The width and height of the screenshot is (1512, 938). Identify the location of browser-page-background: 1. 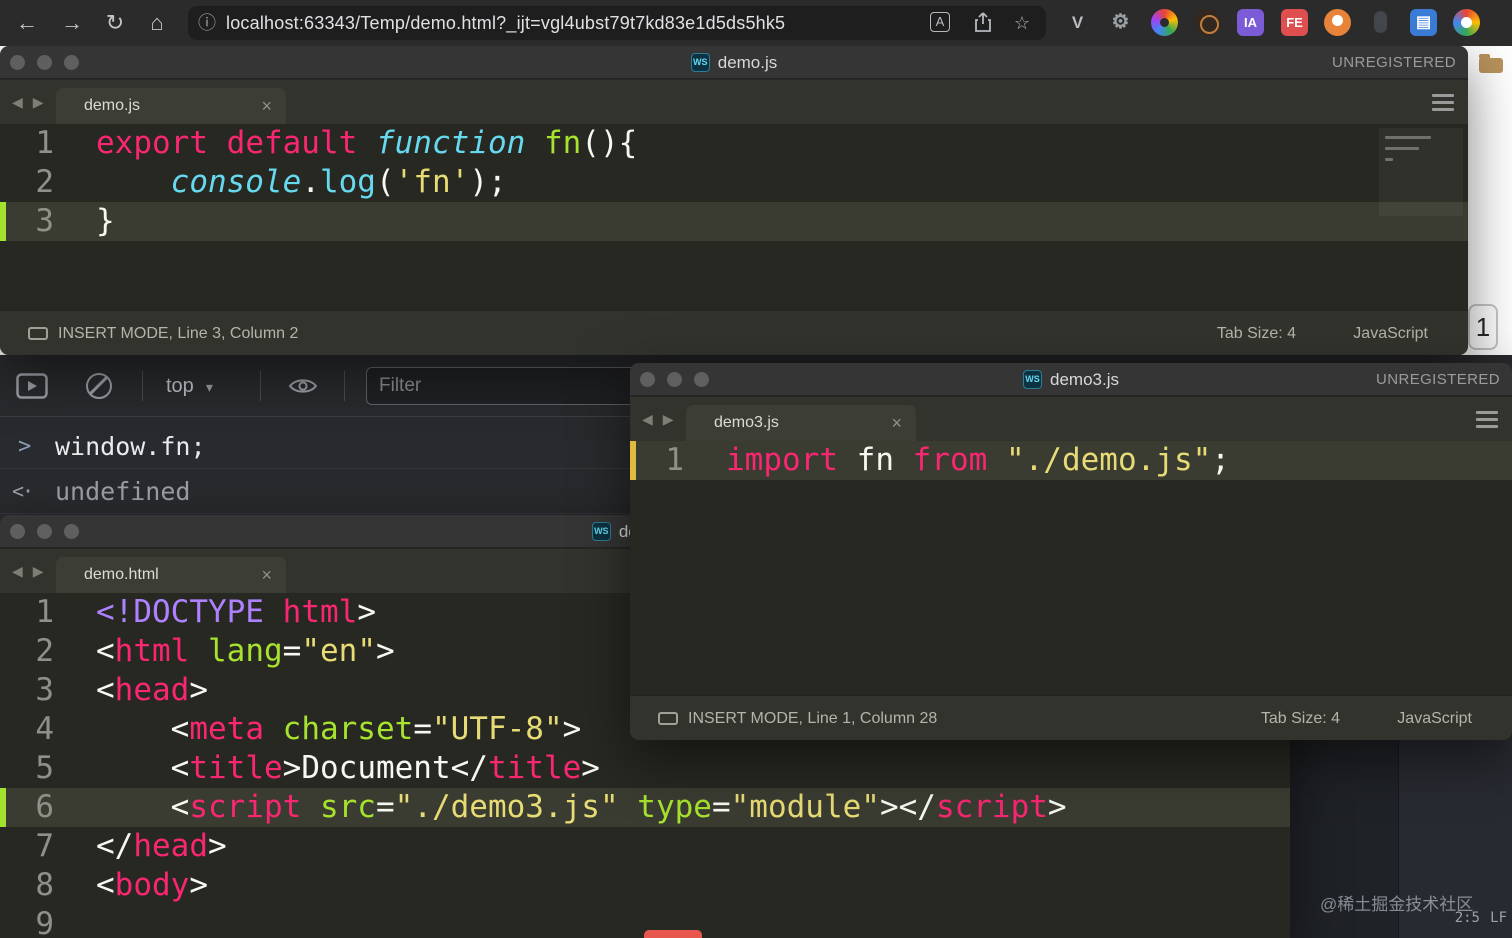
(1490, 200).